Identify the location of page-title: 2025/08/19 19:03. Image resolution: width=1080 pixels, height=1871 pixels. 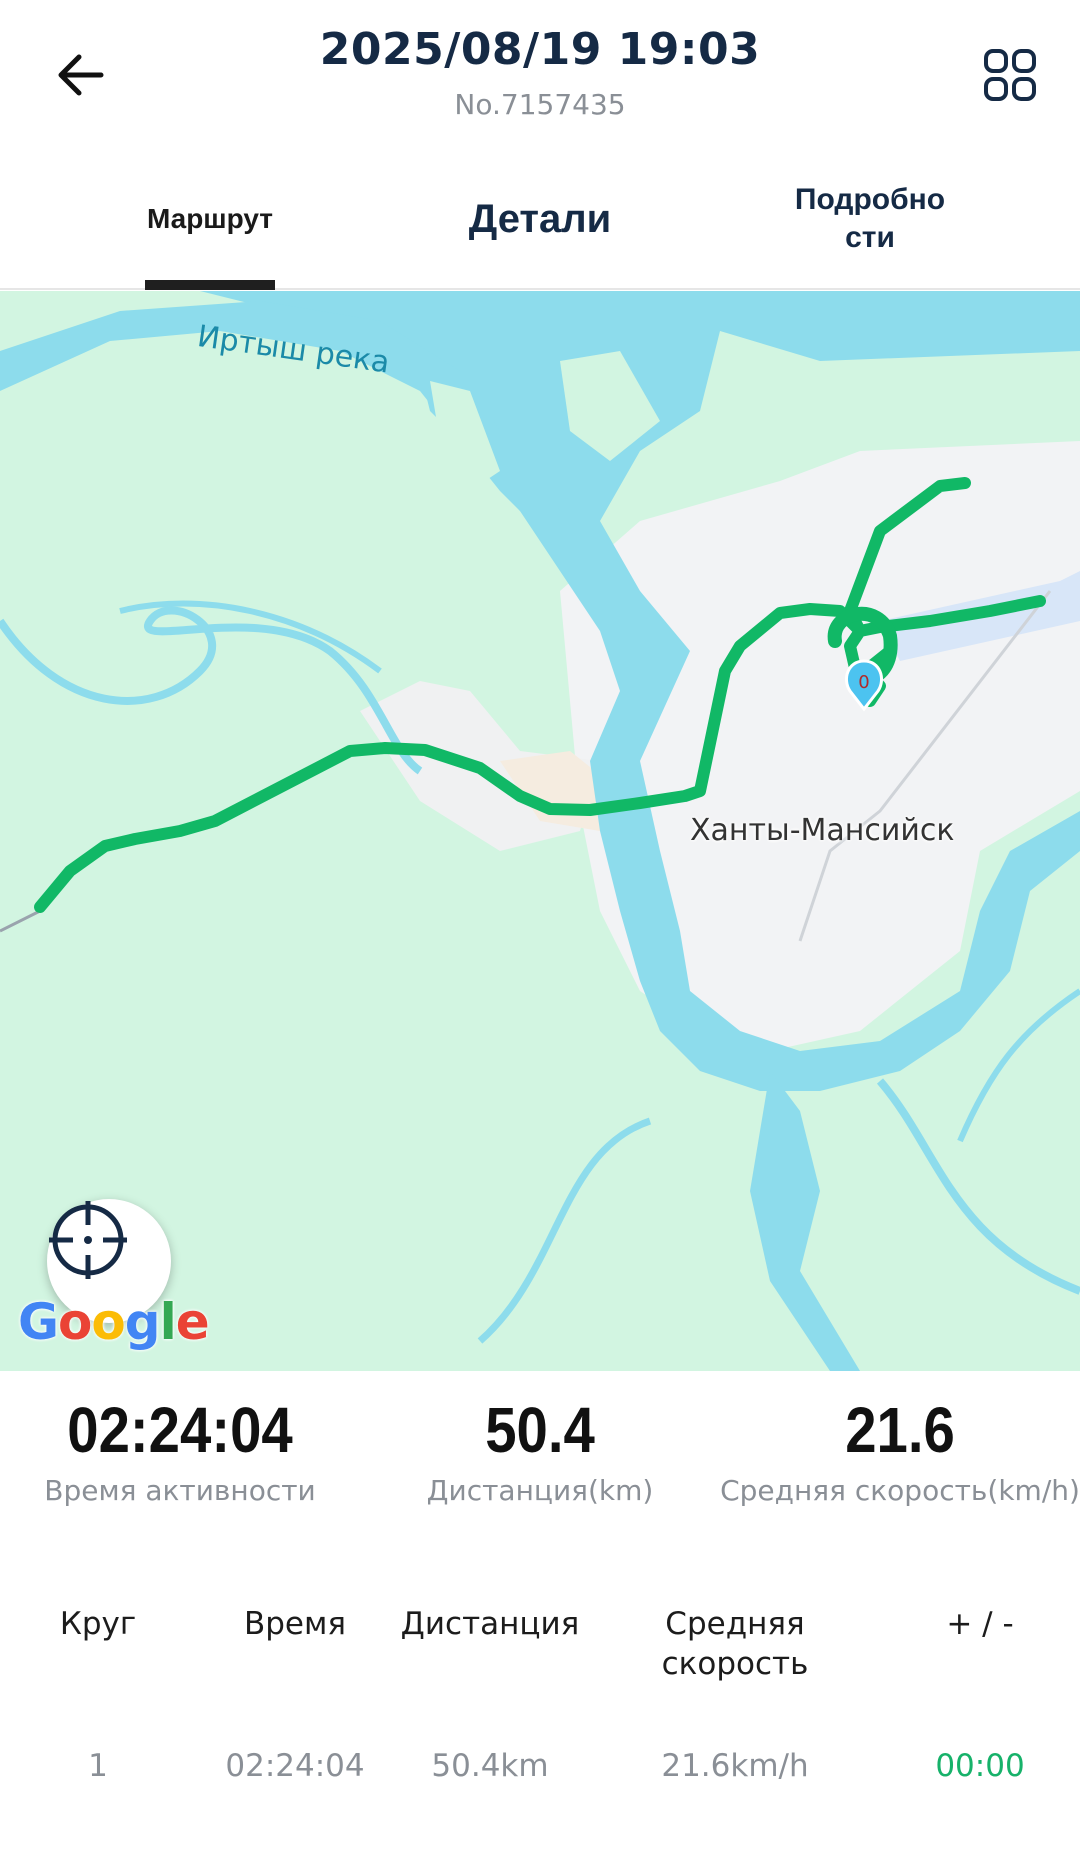
(540, 49).